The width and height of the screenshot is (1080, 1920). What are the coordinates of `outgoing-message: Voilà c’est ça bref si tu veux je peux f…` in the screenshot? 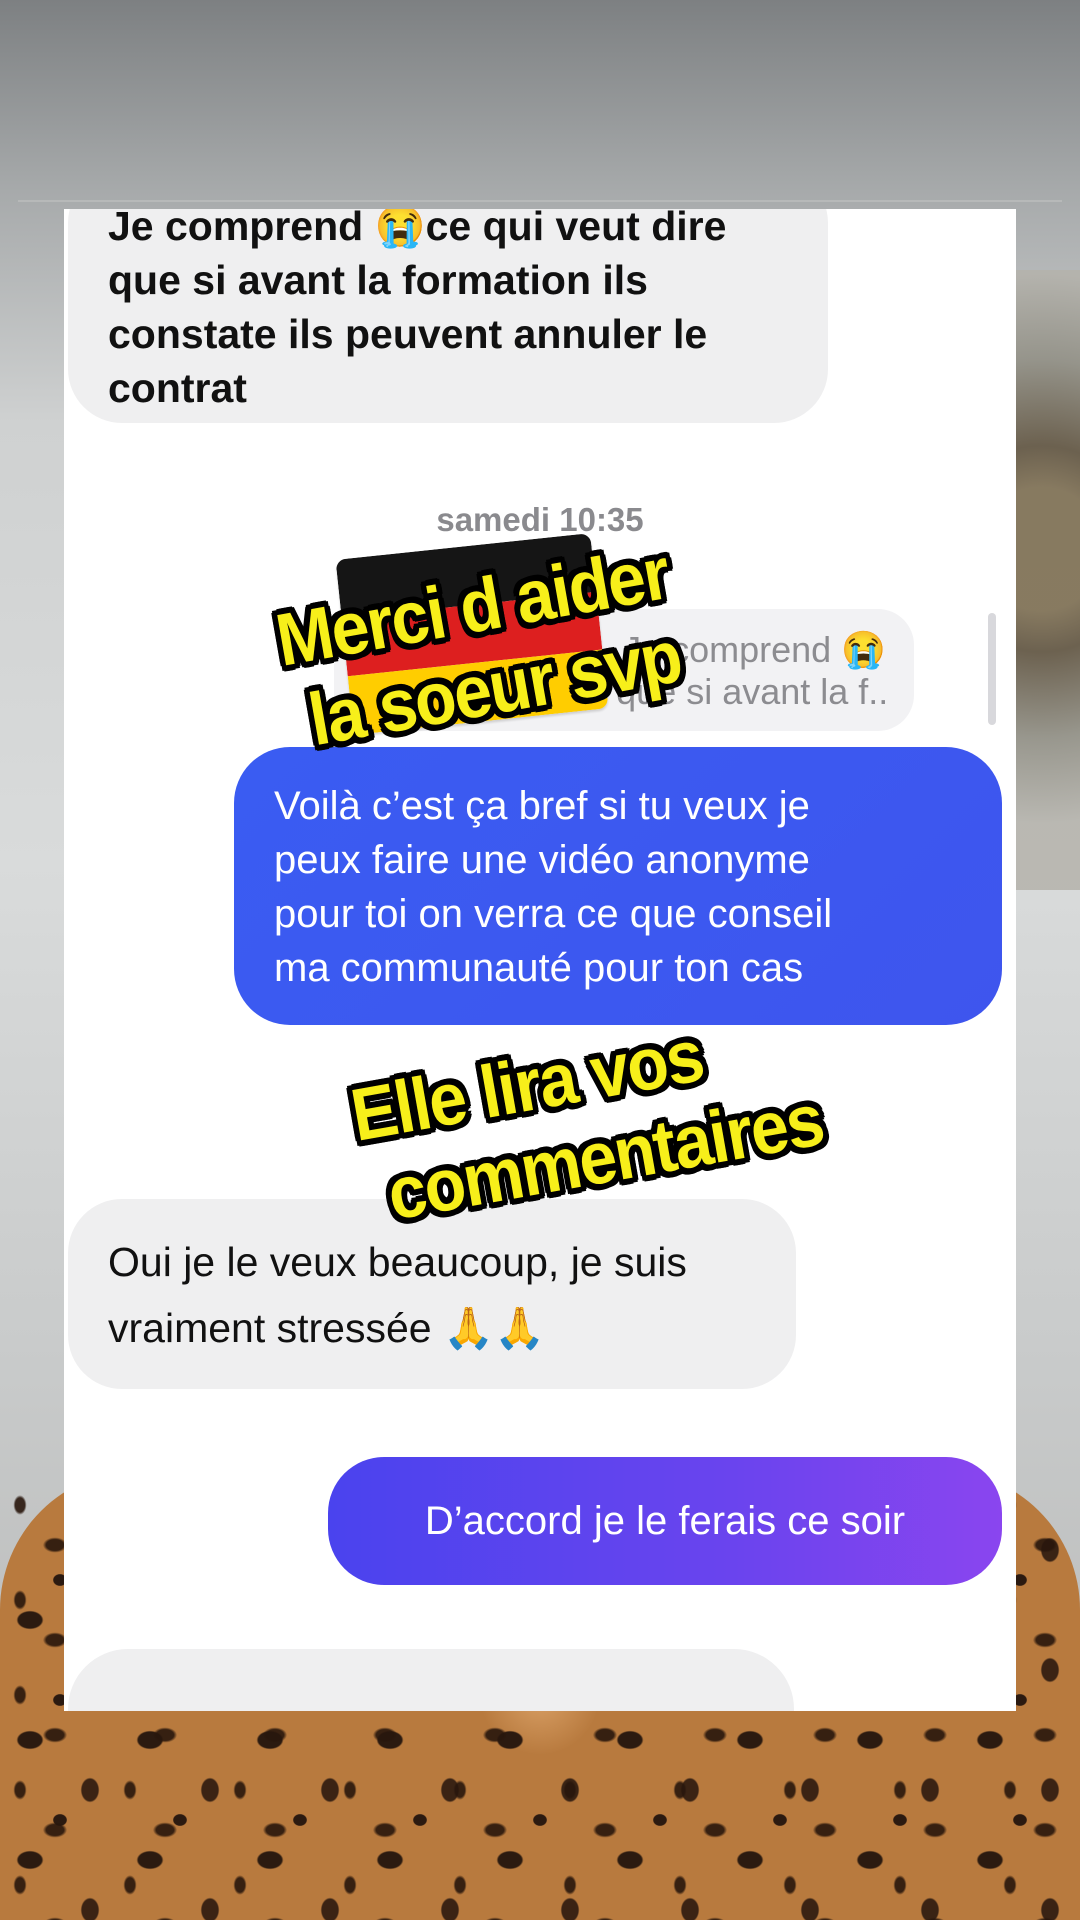 It's located at (618, 886).